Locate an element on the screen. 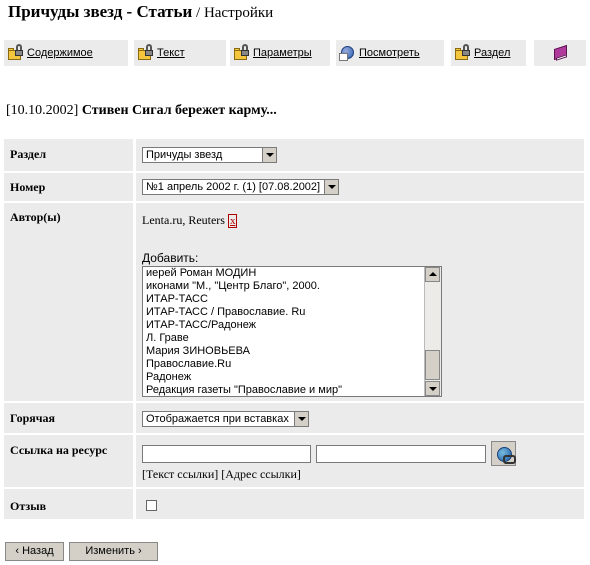 Image resolution: width=590 pixels, height=565 pixels. author-option: иерей Роман МОДИН is located at coordinates (284, 273).